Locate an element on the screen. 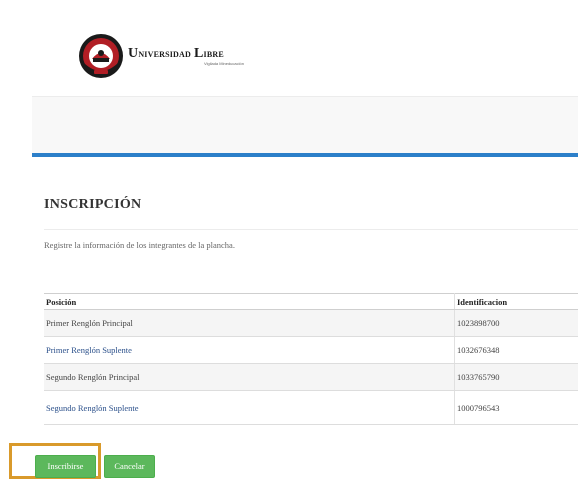  nav-band is located at coordinates (305, 125).